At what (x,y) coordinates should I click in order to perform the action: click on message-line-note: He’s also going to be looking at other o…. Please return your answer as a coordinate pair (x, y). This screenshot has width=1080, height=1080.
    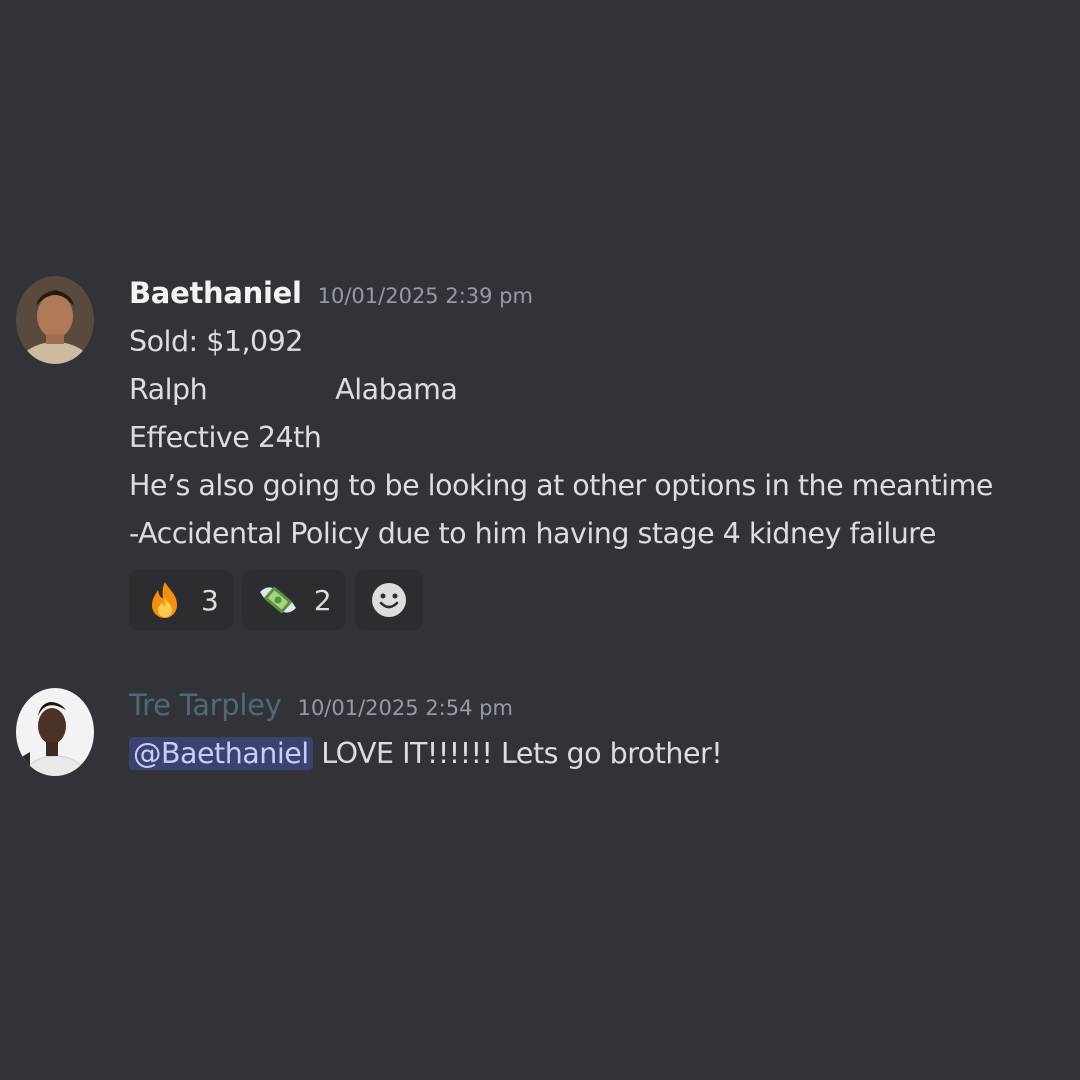
    Looking at the image, I should click on (561, 485).